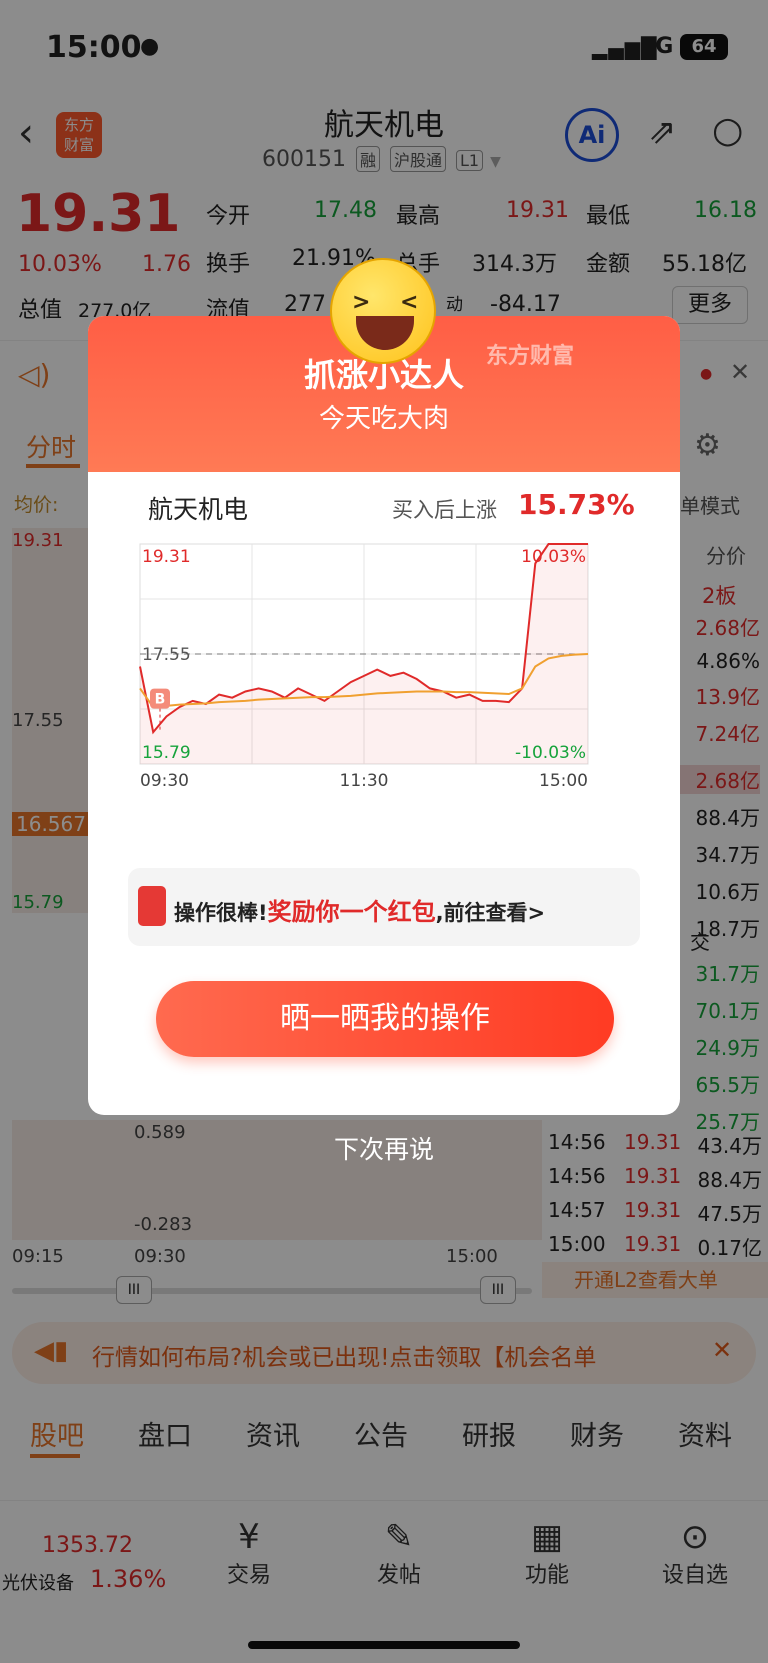 The image size is (768, 1663). I want to click on modal-subtitle: 今天吃大肉, so click(383, 419).